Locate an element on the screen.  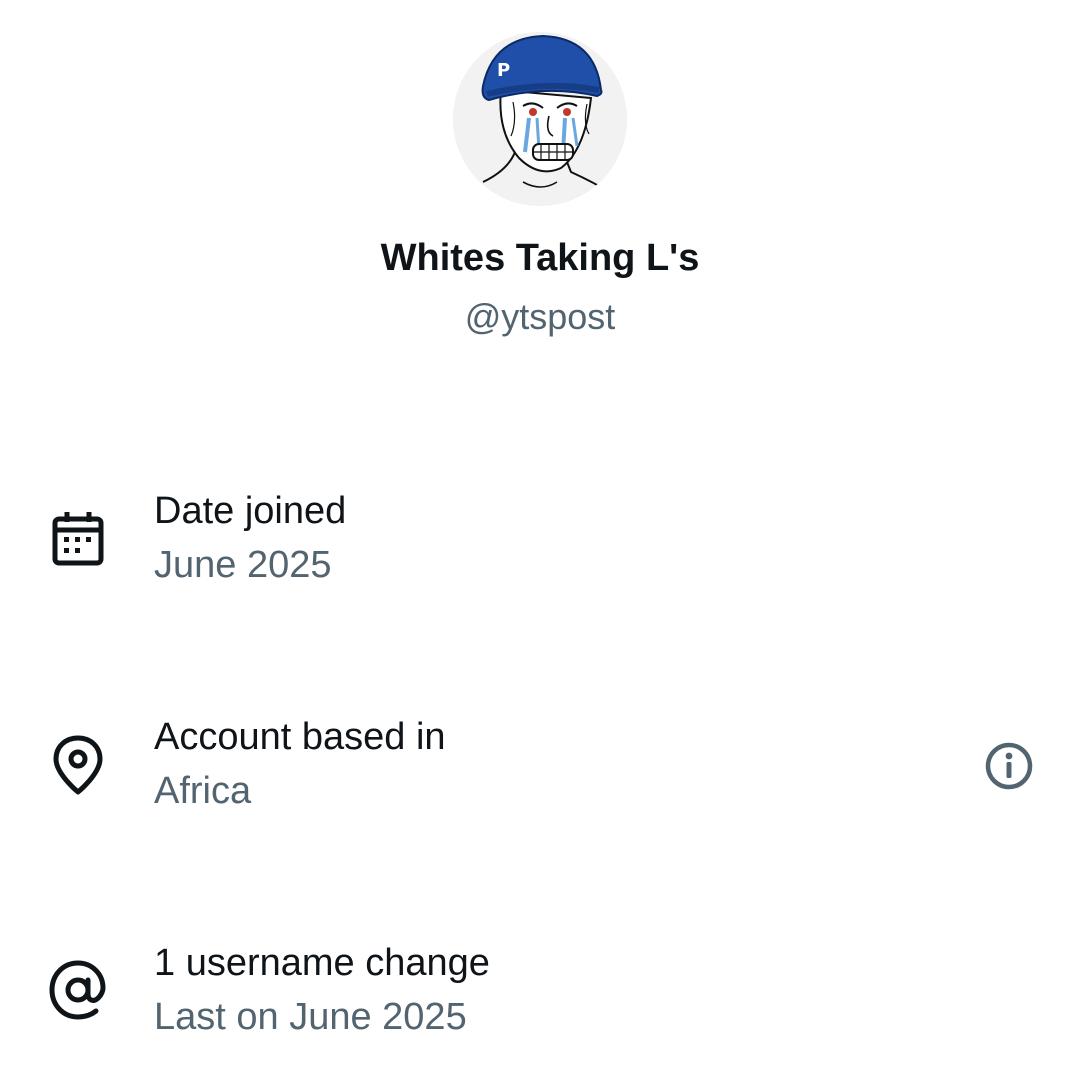
at-sign-icon is located at coordinates (78, 990).